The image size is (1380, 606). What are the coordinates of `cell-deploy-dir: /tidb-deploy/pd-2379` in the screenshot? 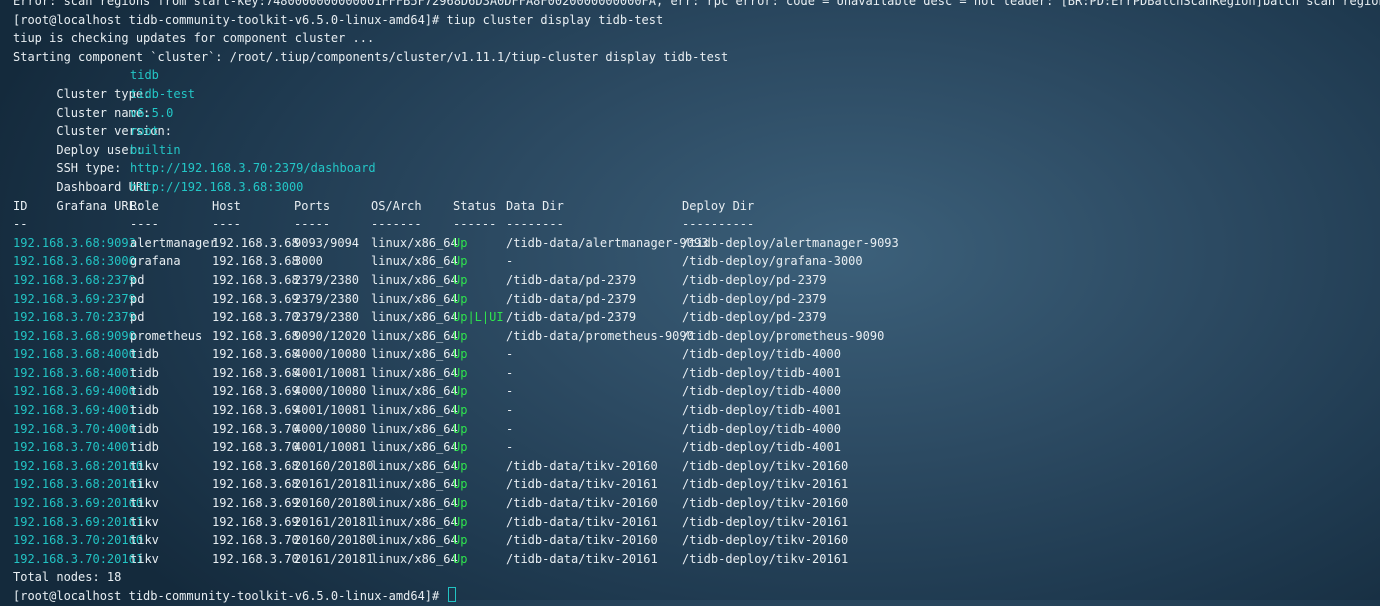 It's located at (754, 298).